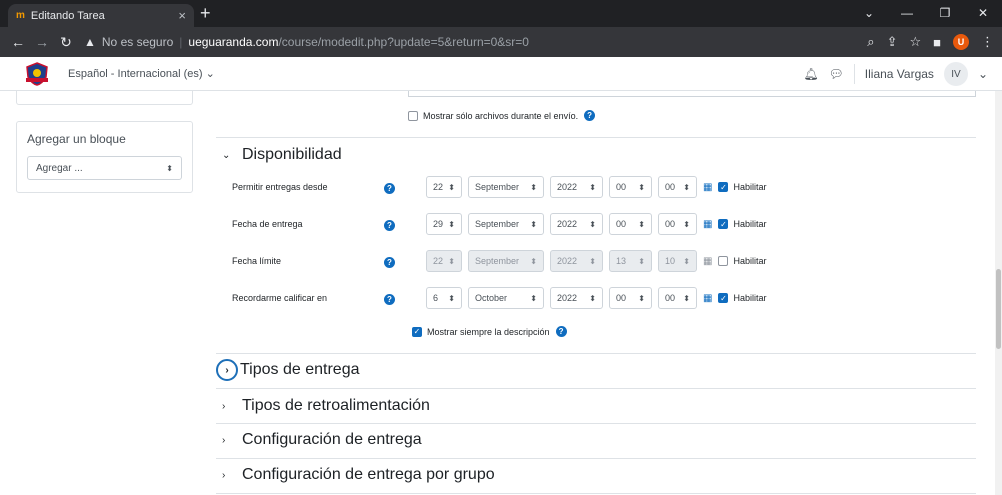  What do you see at coordinates (42, 42) in the screenshot?
I see `forward-icon: →` at bounding box center [42, 42].